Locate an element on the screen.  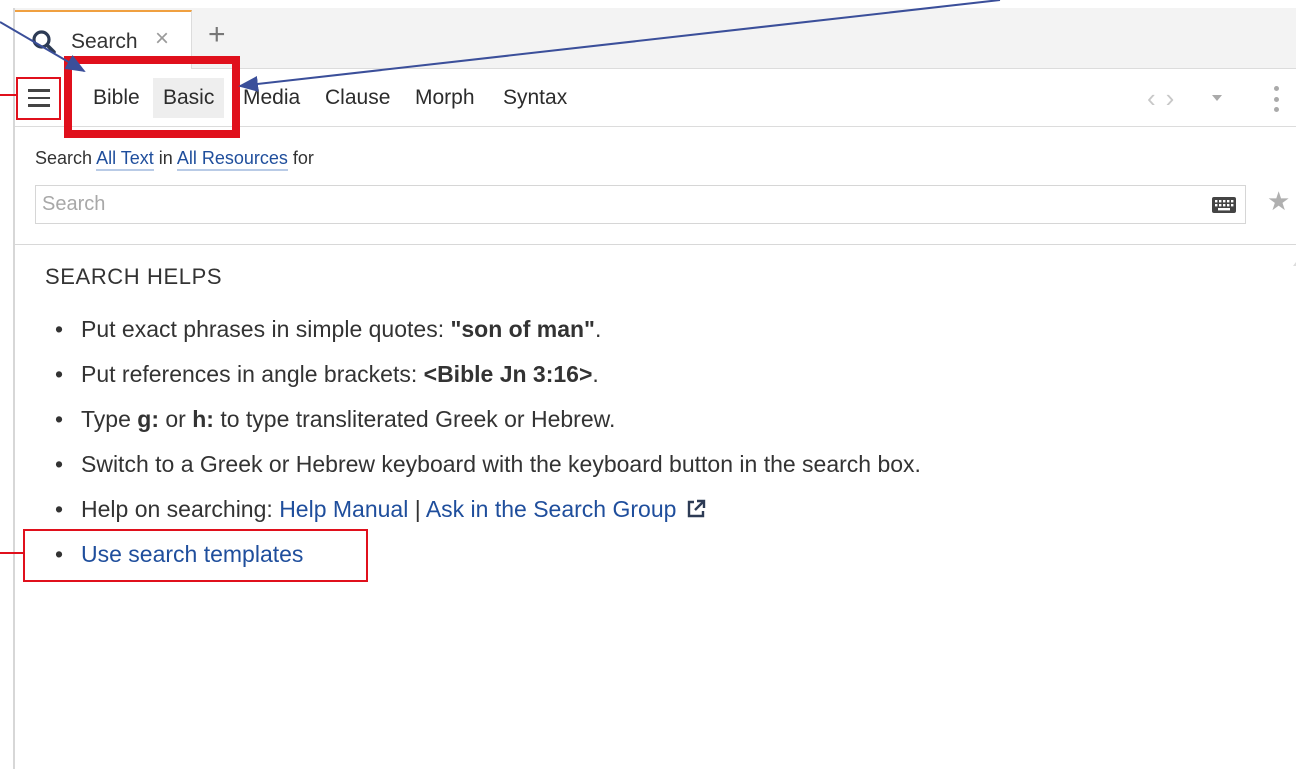
tab-media: Media is located at coordinates (271, 98).